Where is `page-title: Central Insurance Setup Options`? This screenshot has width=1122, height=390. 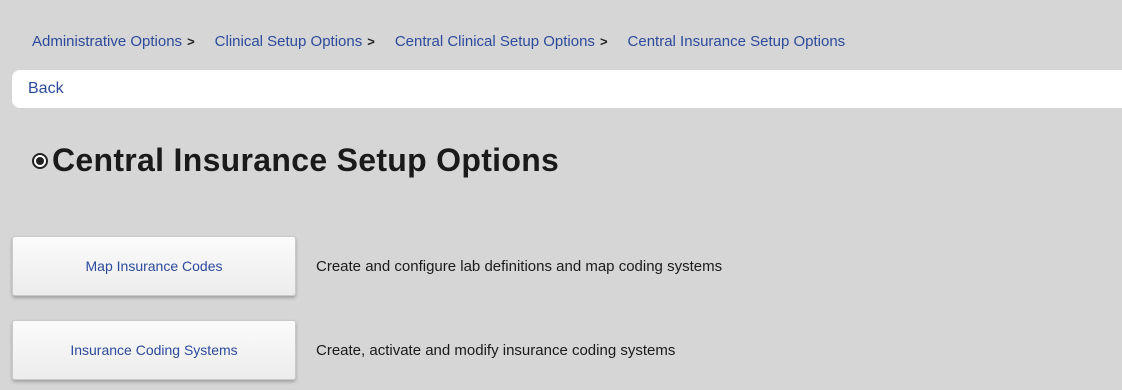 page-title: Central Insurance Setup Options is located at coordinates (306, 160).